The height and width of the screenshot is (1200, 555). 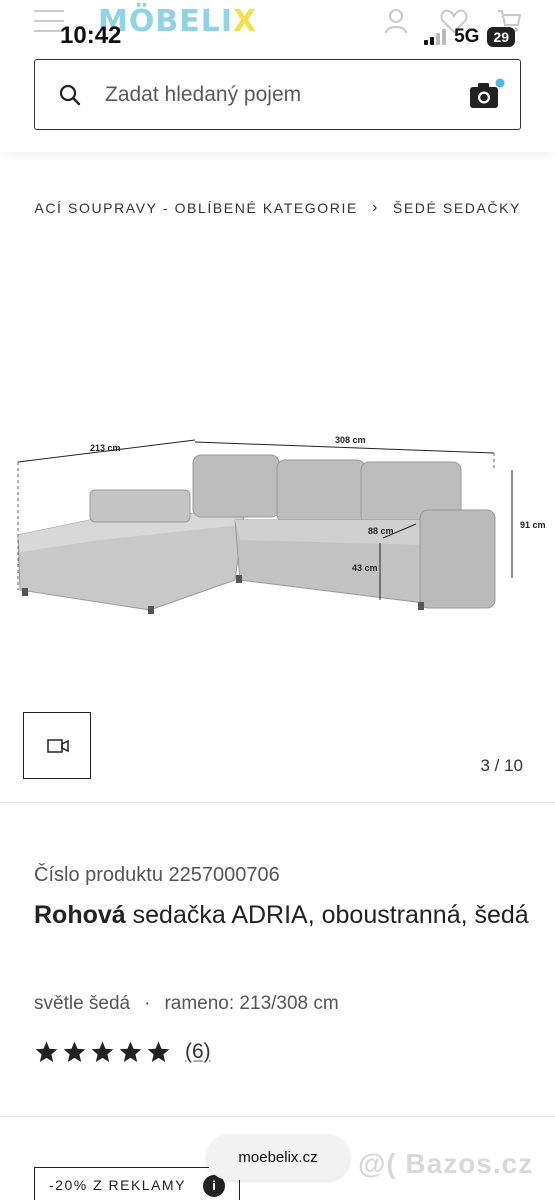 I want to click on dimension-label-height: 91 cm, so click(x=533, y=525).